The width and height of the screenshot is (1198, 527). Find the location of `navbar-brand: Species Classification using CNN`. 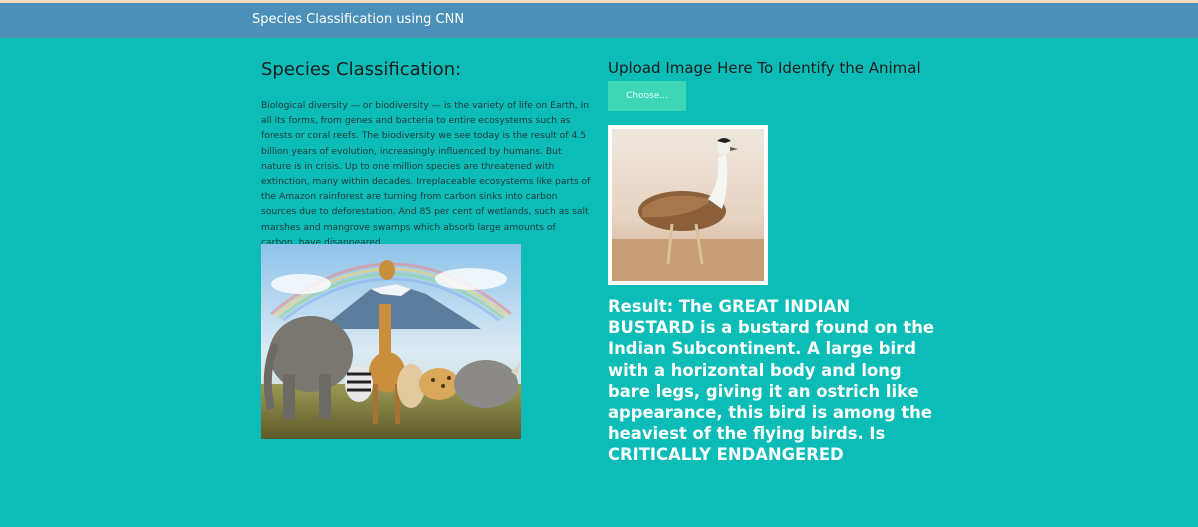

navbar-brand: Species Classification using CNN is located at coordinates (358, 19).